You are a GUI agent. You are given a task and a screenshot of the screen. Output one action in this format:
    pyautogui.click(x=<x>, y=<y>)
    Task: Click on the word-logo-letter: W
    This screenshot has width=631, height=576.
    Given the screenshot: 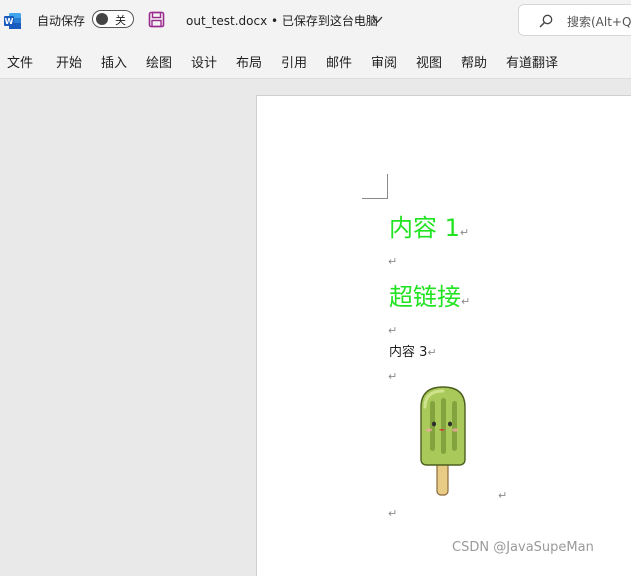 What is the action you would take?
    pyautogui.click(x=9, y=21)
    